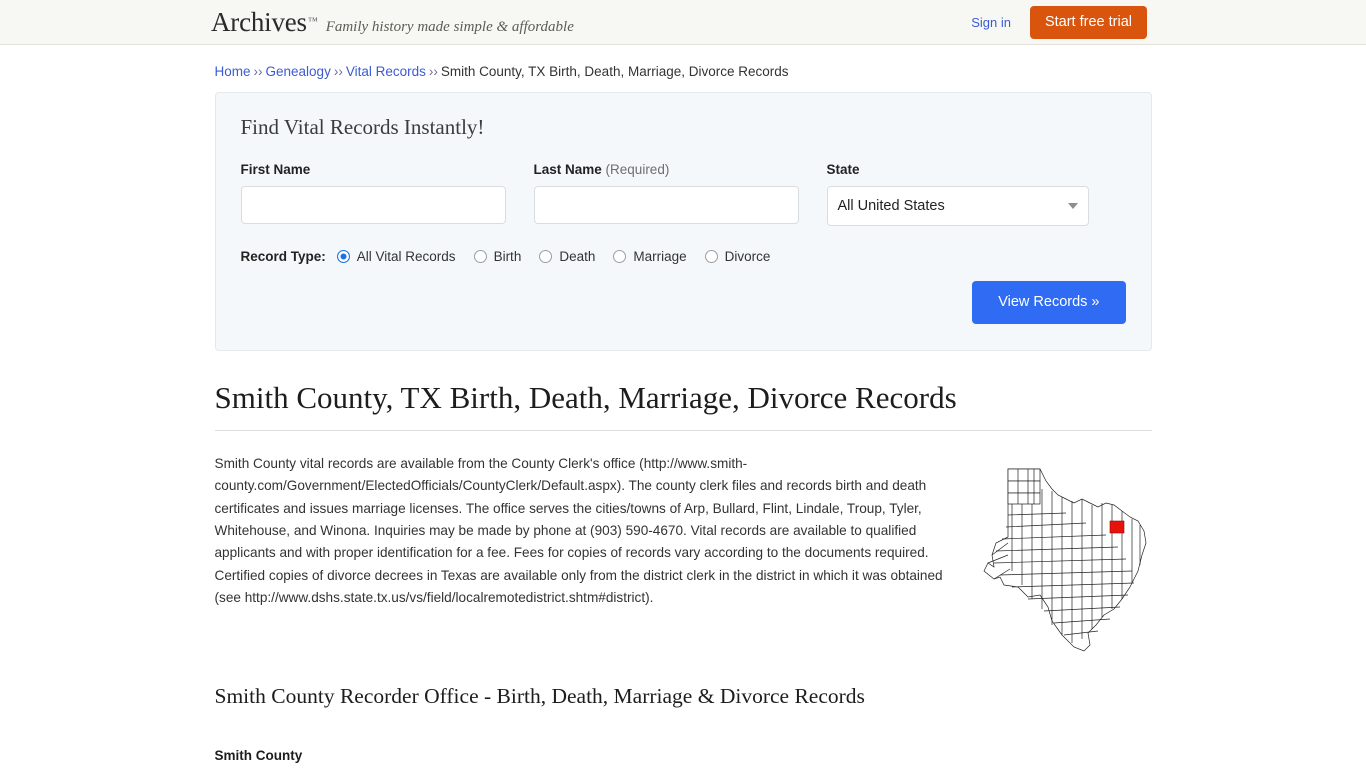 Image resolution: width=1366 pixels, height=768 pixels. I want to click on radio-label-all-vital-records: All Vital Records, so click(406, 256).